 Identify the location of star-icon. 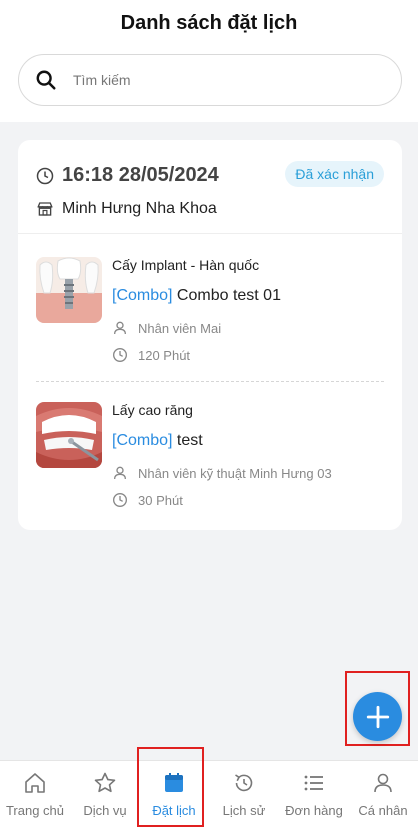
(105, 782).